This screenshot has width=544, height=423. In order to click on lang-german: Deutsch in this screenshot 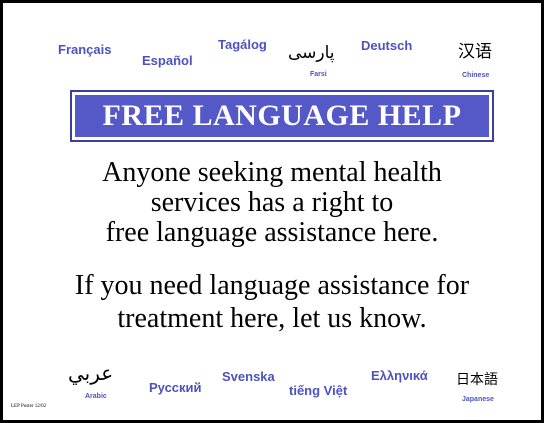, I will do `click(387, 45)`.